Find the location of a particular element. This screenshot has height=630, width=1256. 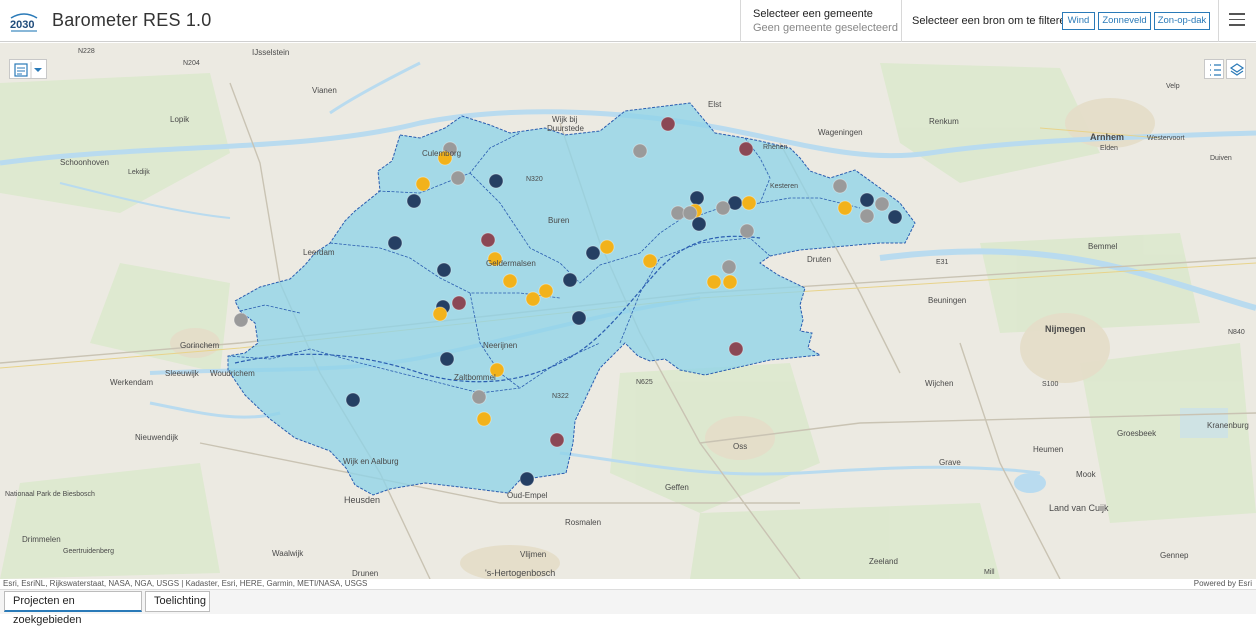

map-label: Nijmegen is located at coordinates (1065, 329).